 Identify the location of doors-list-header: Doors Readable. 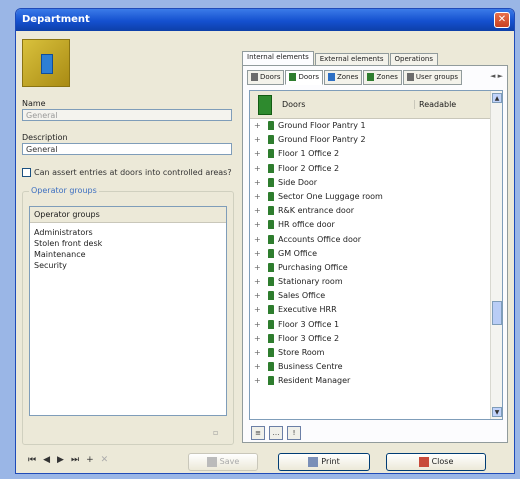
(370, 105).